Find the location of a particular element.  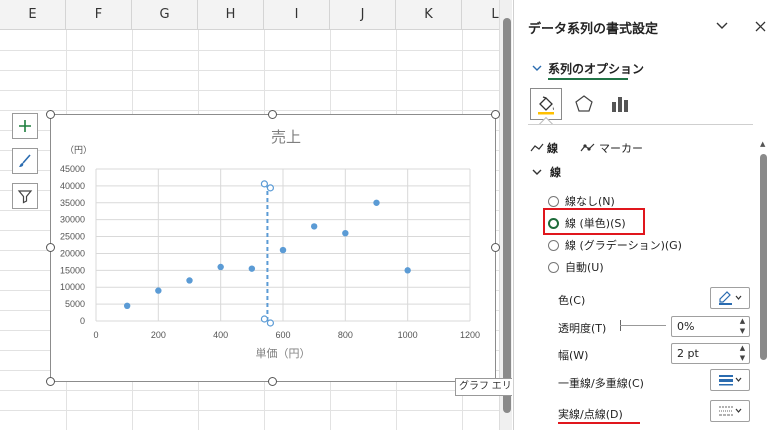

tab-line-label: 線 is located at coordinates (552, 148).